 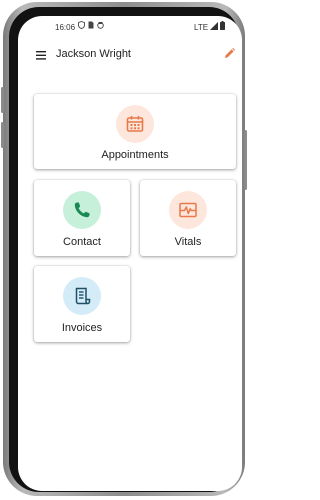 I want to click on phone-icon, so click(x=82, y=210).